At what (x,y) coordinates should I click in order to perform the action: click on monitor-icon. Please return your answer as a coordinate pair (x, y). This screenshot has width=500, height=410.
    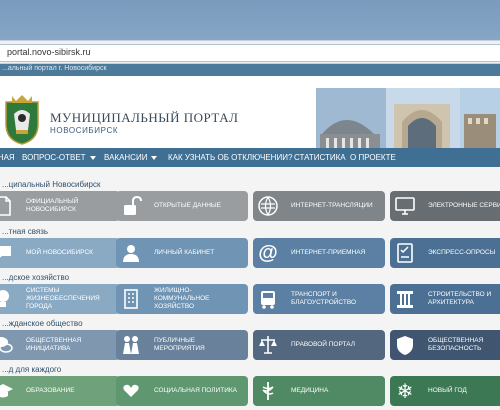
    Looking at the image, I should click on (405, 206).